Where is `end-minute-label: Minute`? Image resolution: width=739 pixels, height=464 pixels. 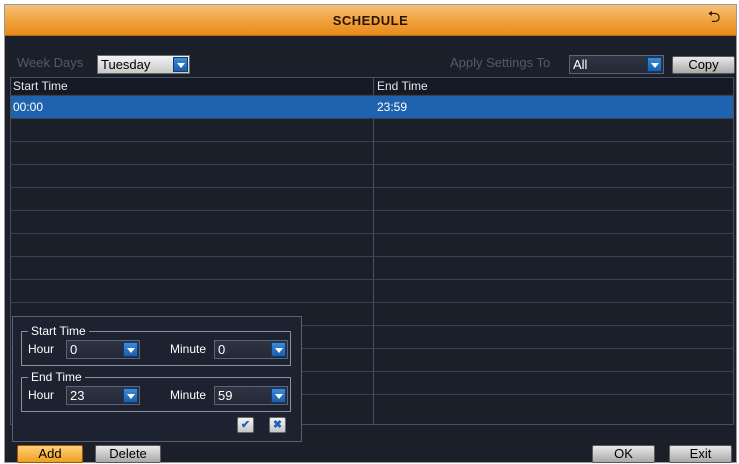 end-minute-label: Minute is located at coordinates (188, 395).